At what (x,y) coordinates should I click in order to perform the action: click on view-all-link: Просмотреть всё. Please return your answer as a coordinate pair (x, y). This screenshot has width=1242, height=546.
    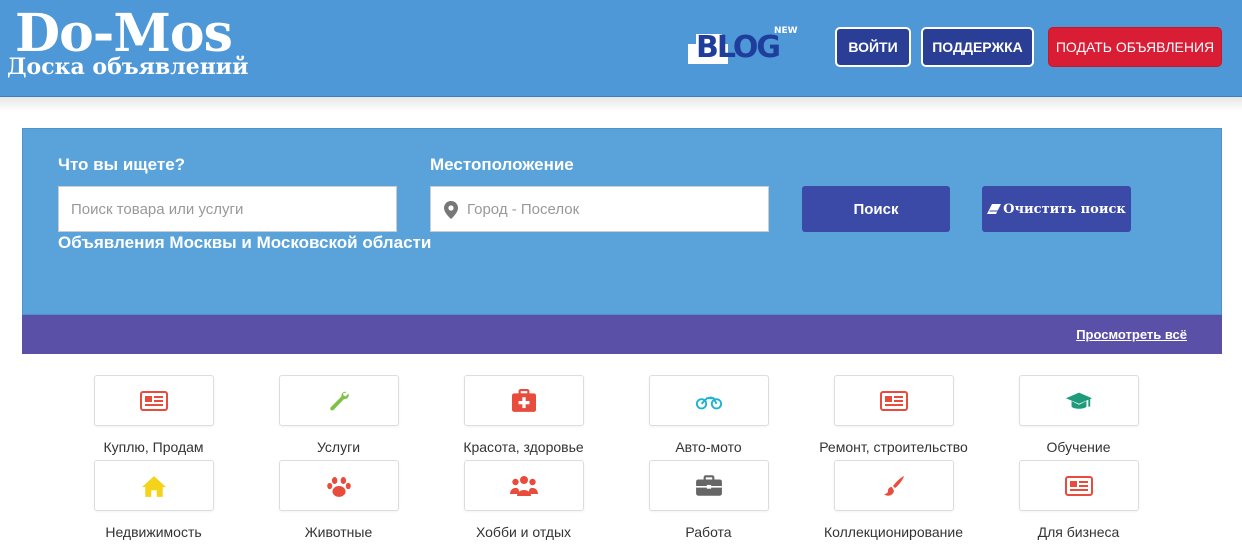
    Looking at the image, I should click on (1131, 334).